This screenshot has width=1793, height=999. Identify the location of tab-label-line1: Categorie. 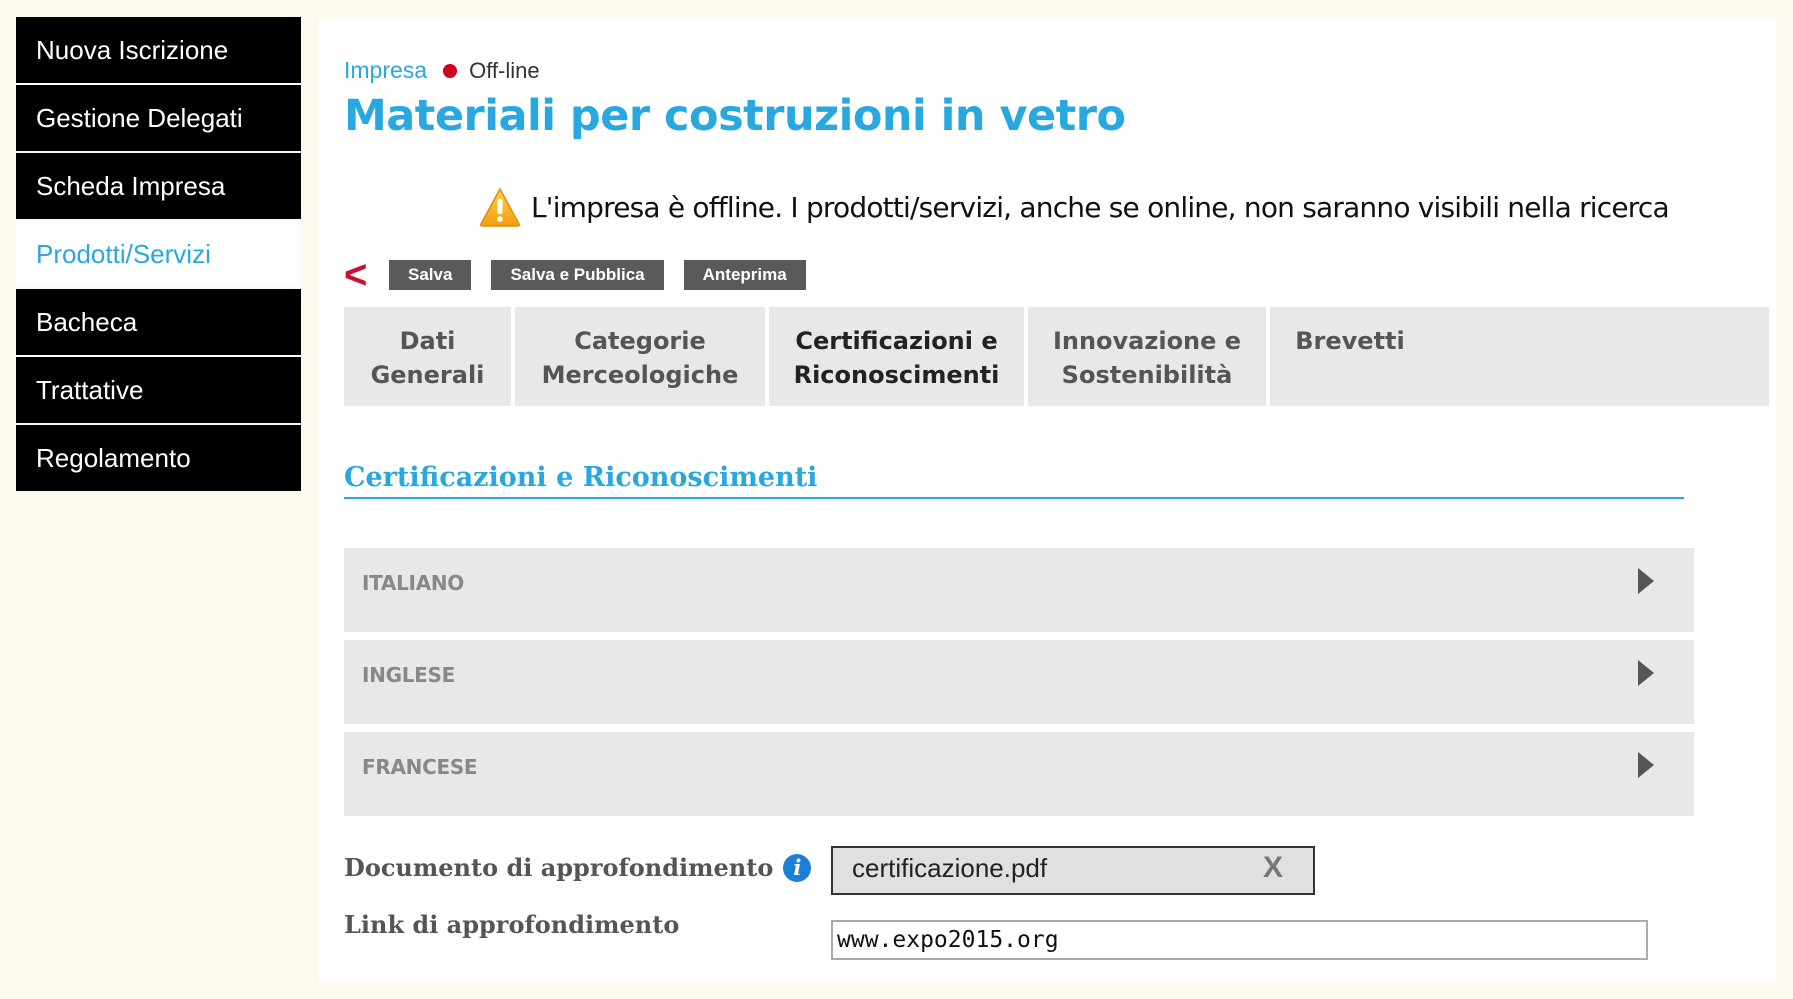
(640, 341).